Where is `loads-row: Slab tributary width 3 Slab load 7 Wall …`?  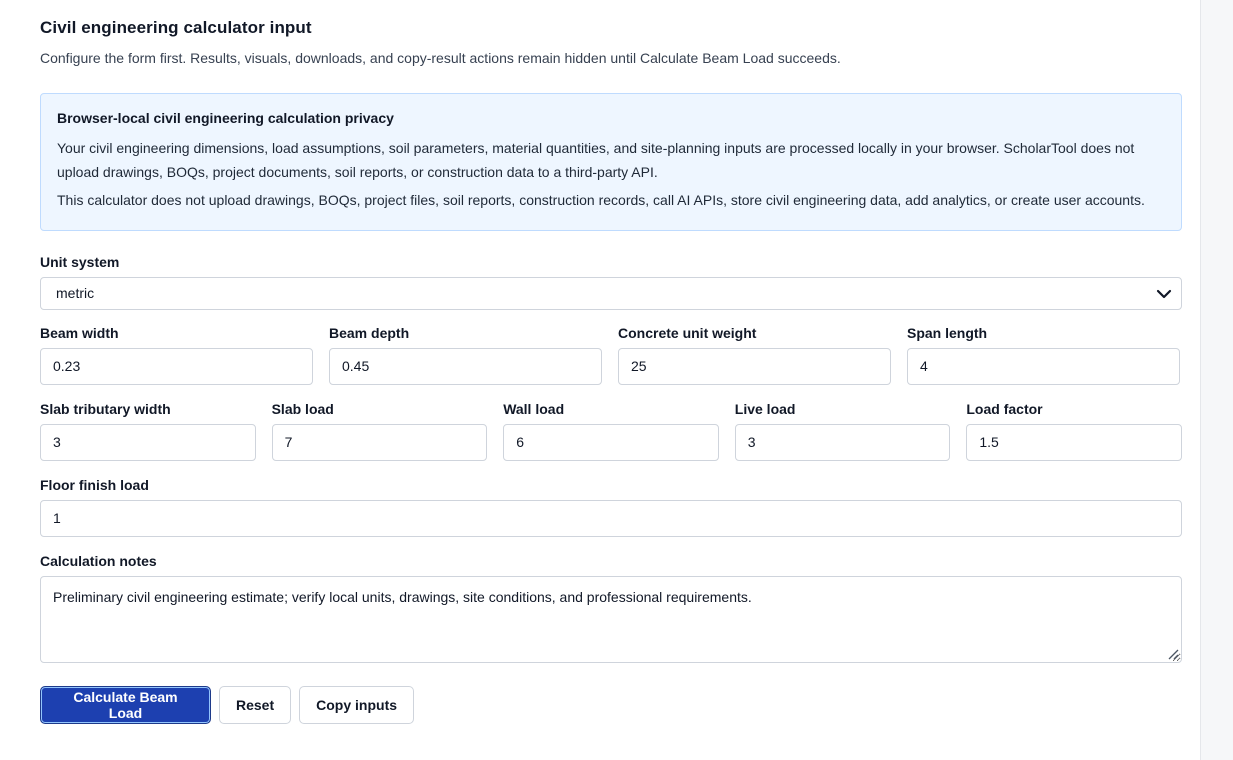
loads-row: Slab tributary width 3 Slab load 7 Wall … is located at coordinates (611, 431).